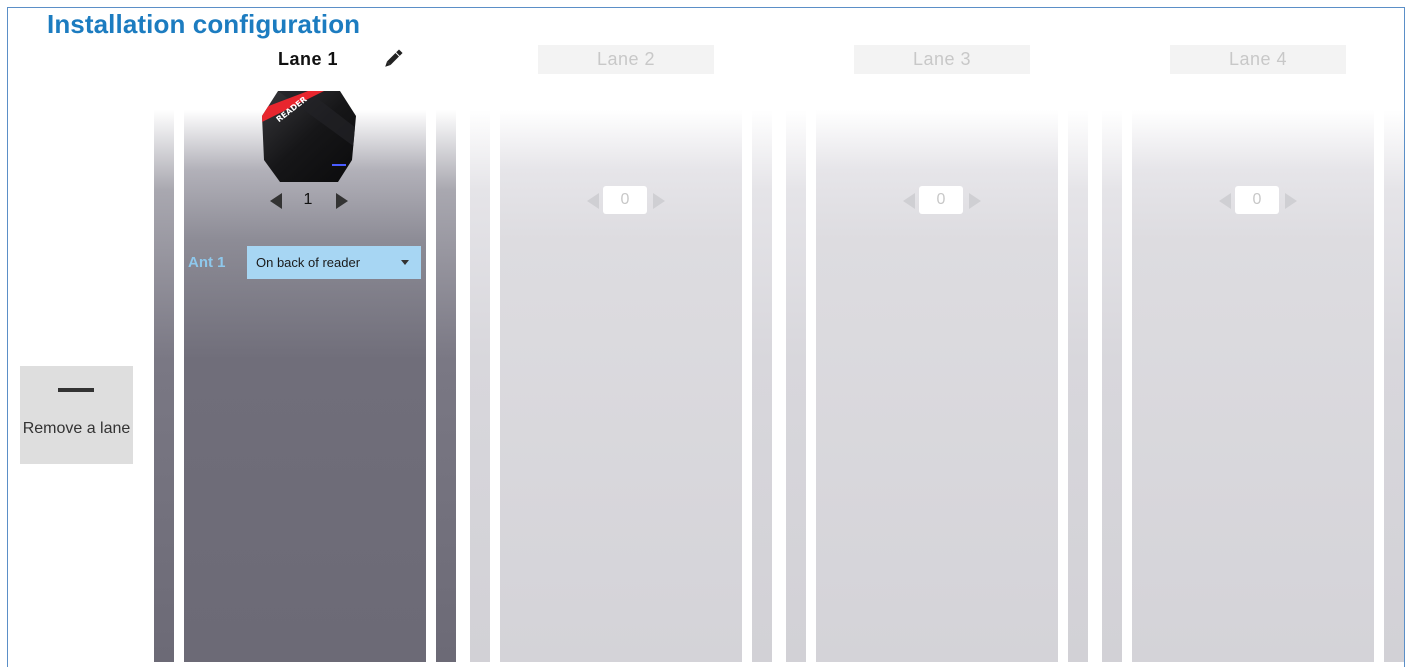  What do you see at coordinates (76, 428) in the screenshot?
I see `remove-lane-label: Remove a lane` at bounding box center [76, 428].